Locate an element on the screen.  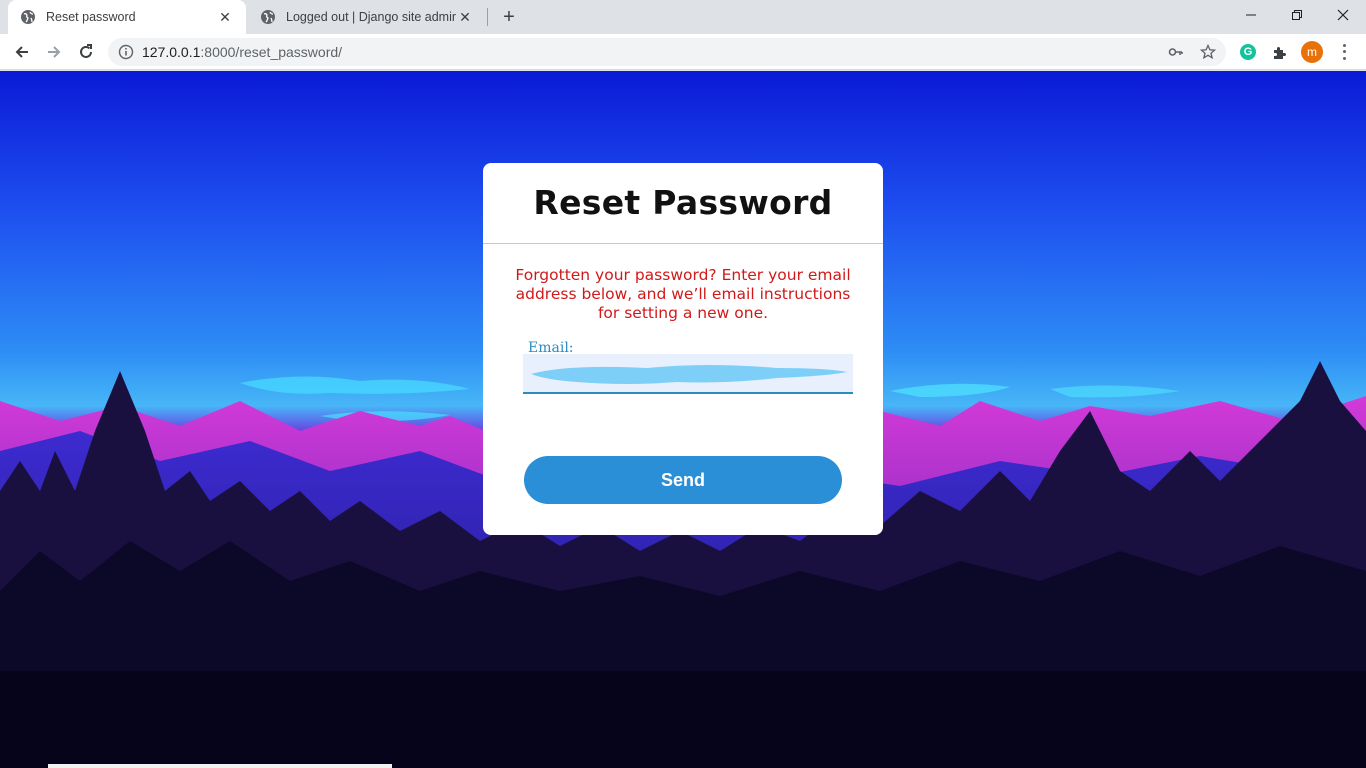
forward-button is located at coordinates (54, 52).